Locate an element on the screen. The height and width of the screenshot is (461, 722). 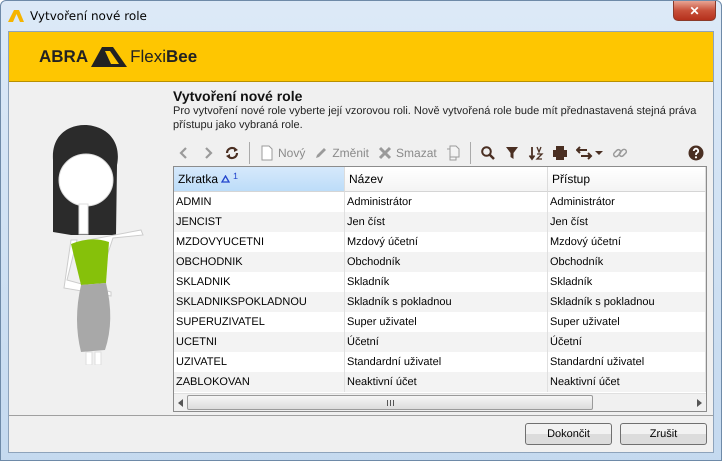
help-icon is located at coordinates (696, 153).